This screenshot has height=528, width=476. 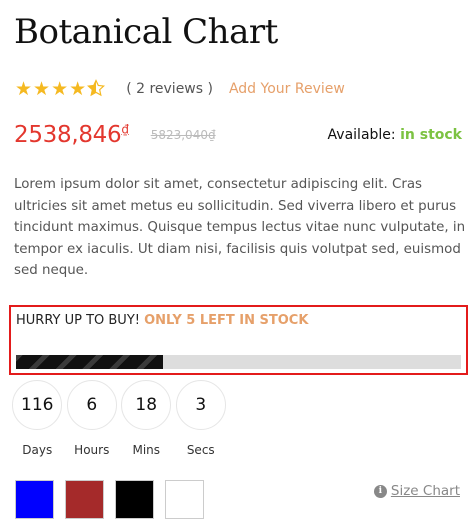 I want to click on info-icon: i, so click(x=380, y=491).